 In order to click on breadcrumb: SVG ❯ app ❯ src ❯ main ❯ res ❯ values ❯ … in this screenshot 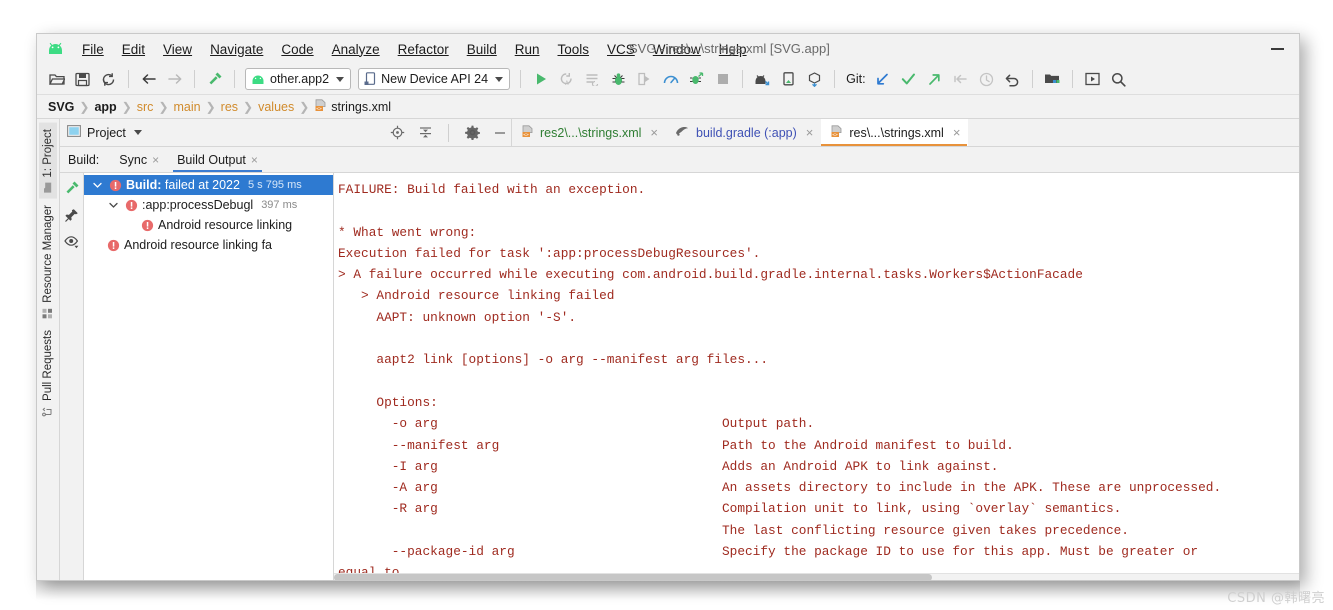, I will do `click(668, 107)`.